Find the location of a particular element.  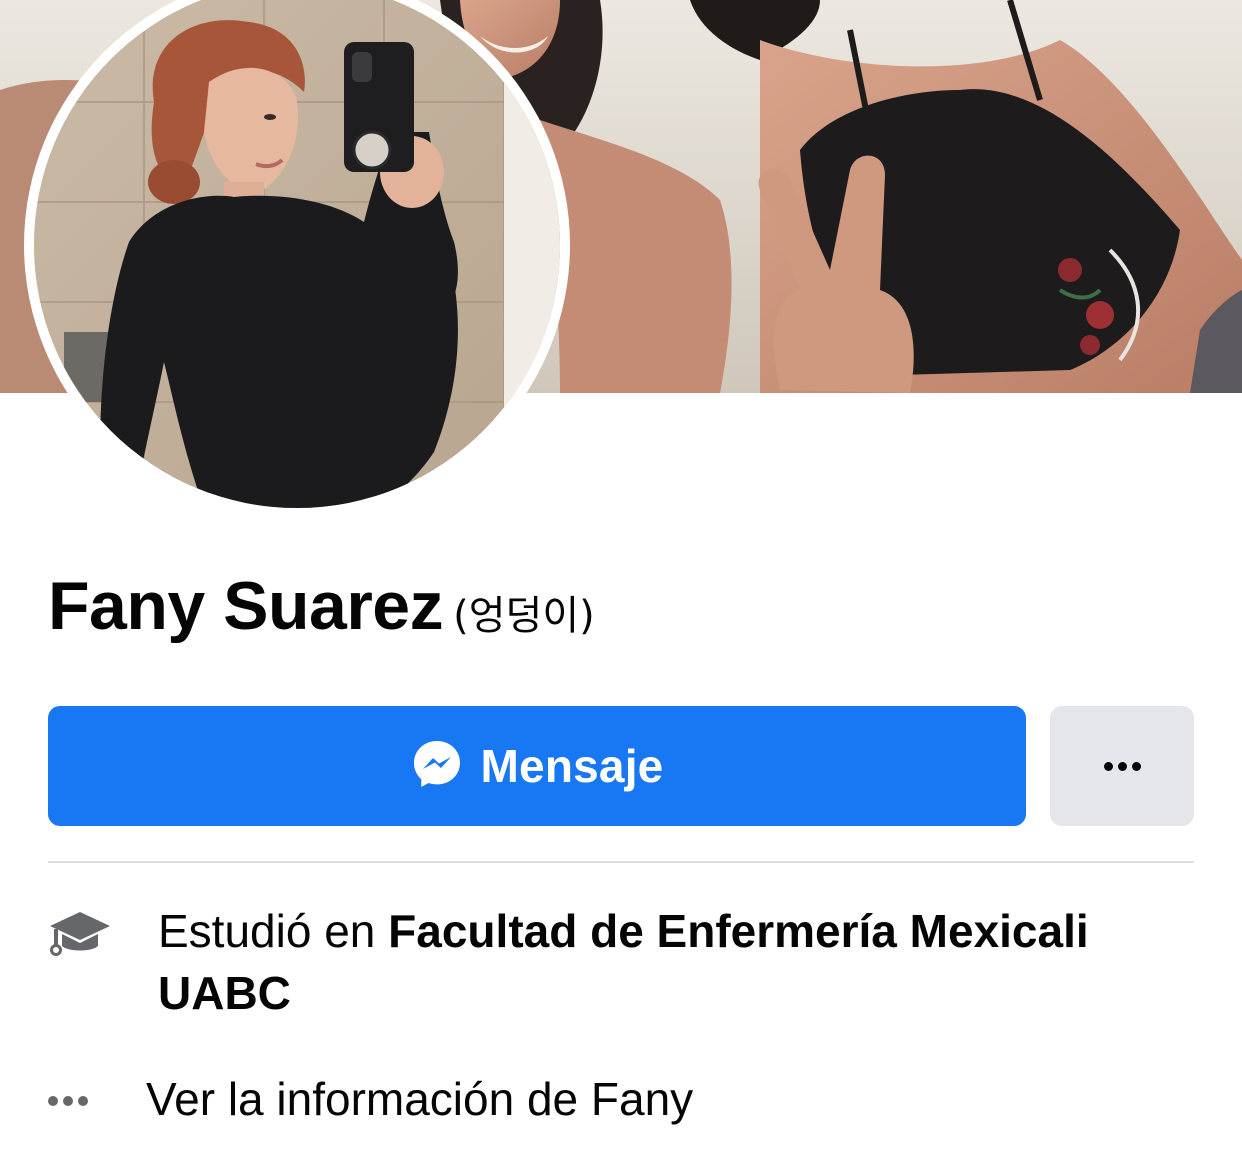

profile-alternate-name: (엉덩이) is located at coordinates (524, 616).